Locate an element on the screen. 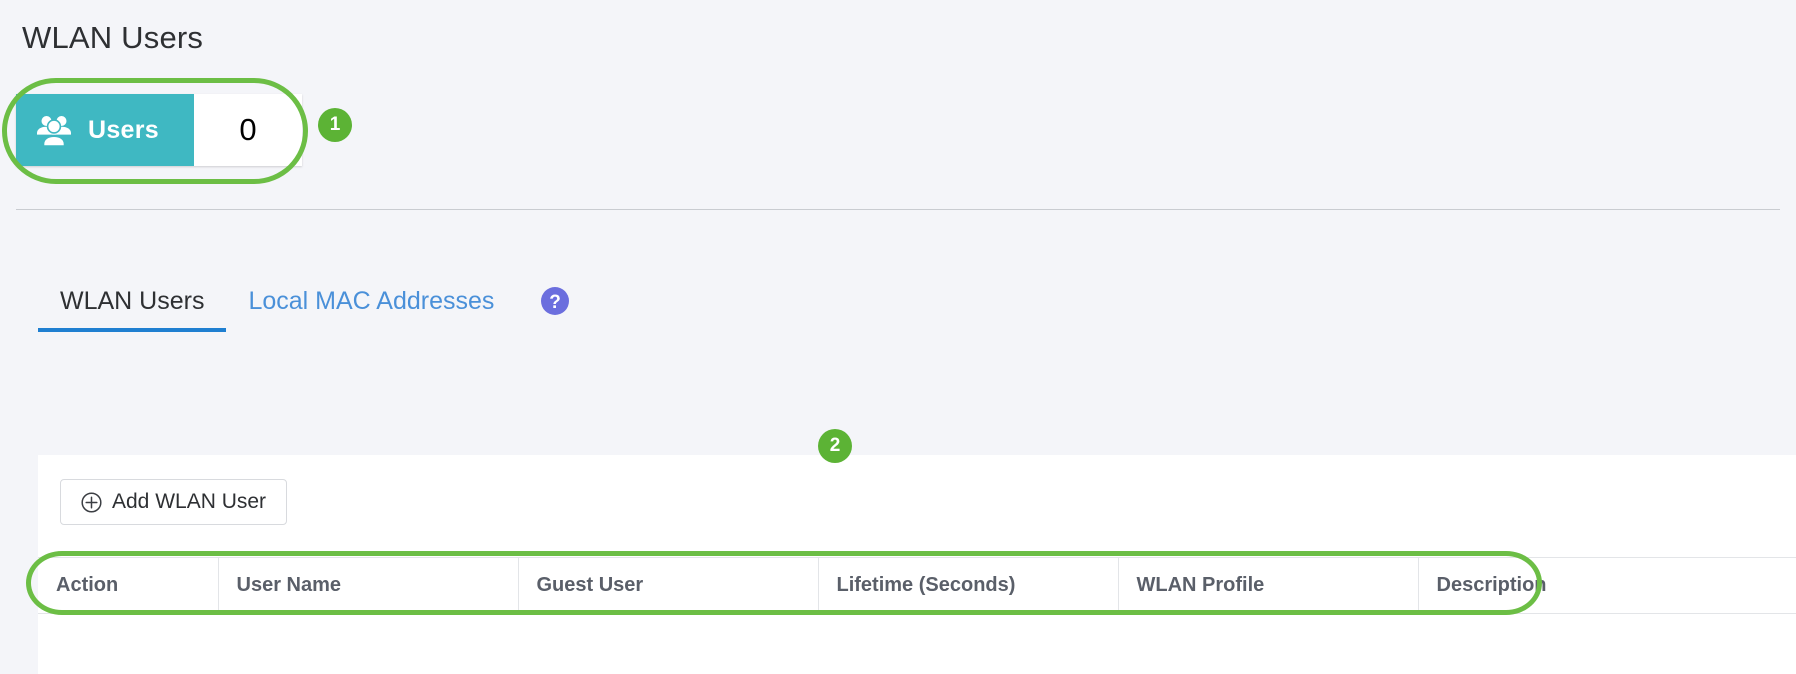 This screenshot has height=674, width=1796. tab-bar: WLAN Users Local MAC Addresses ? is located at coordinates (304, 309).